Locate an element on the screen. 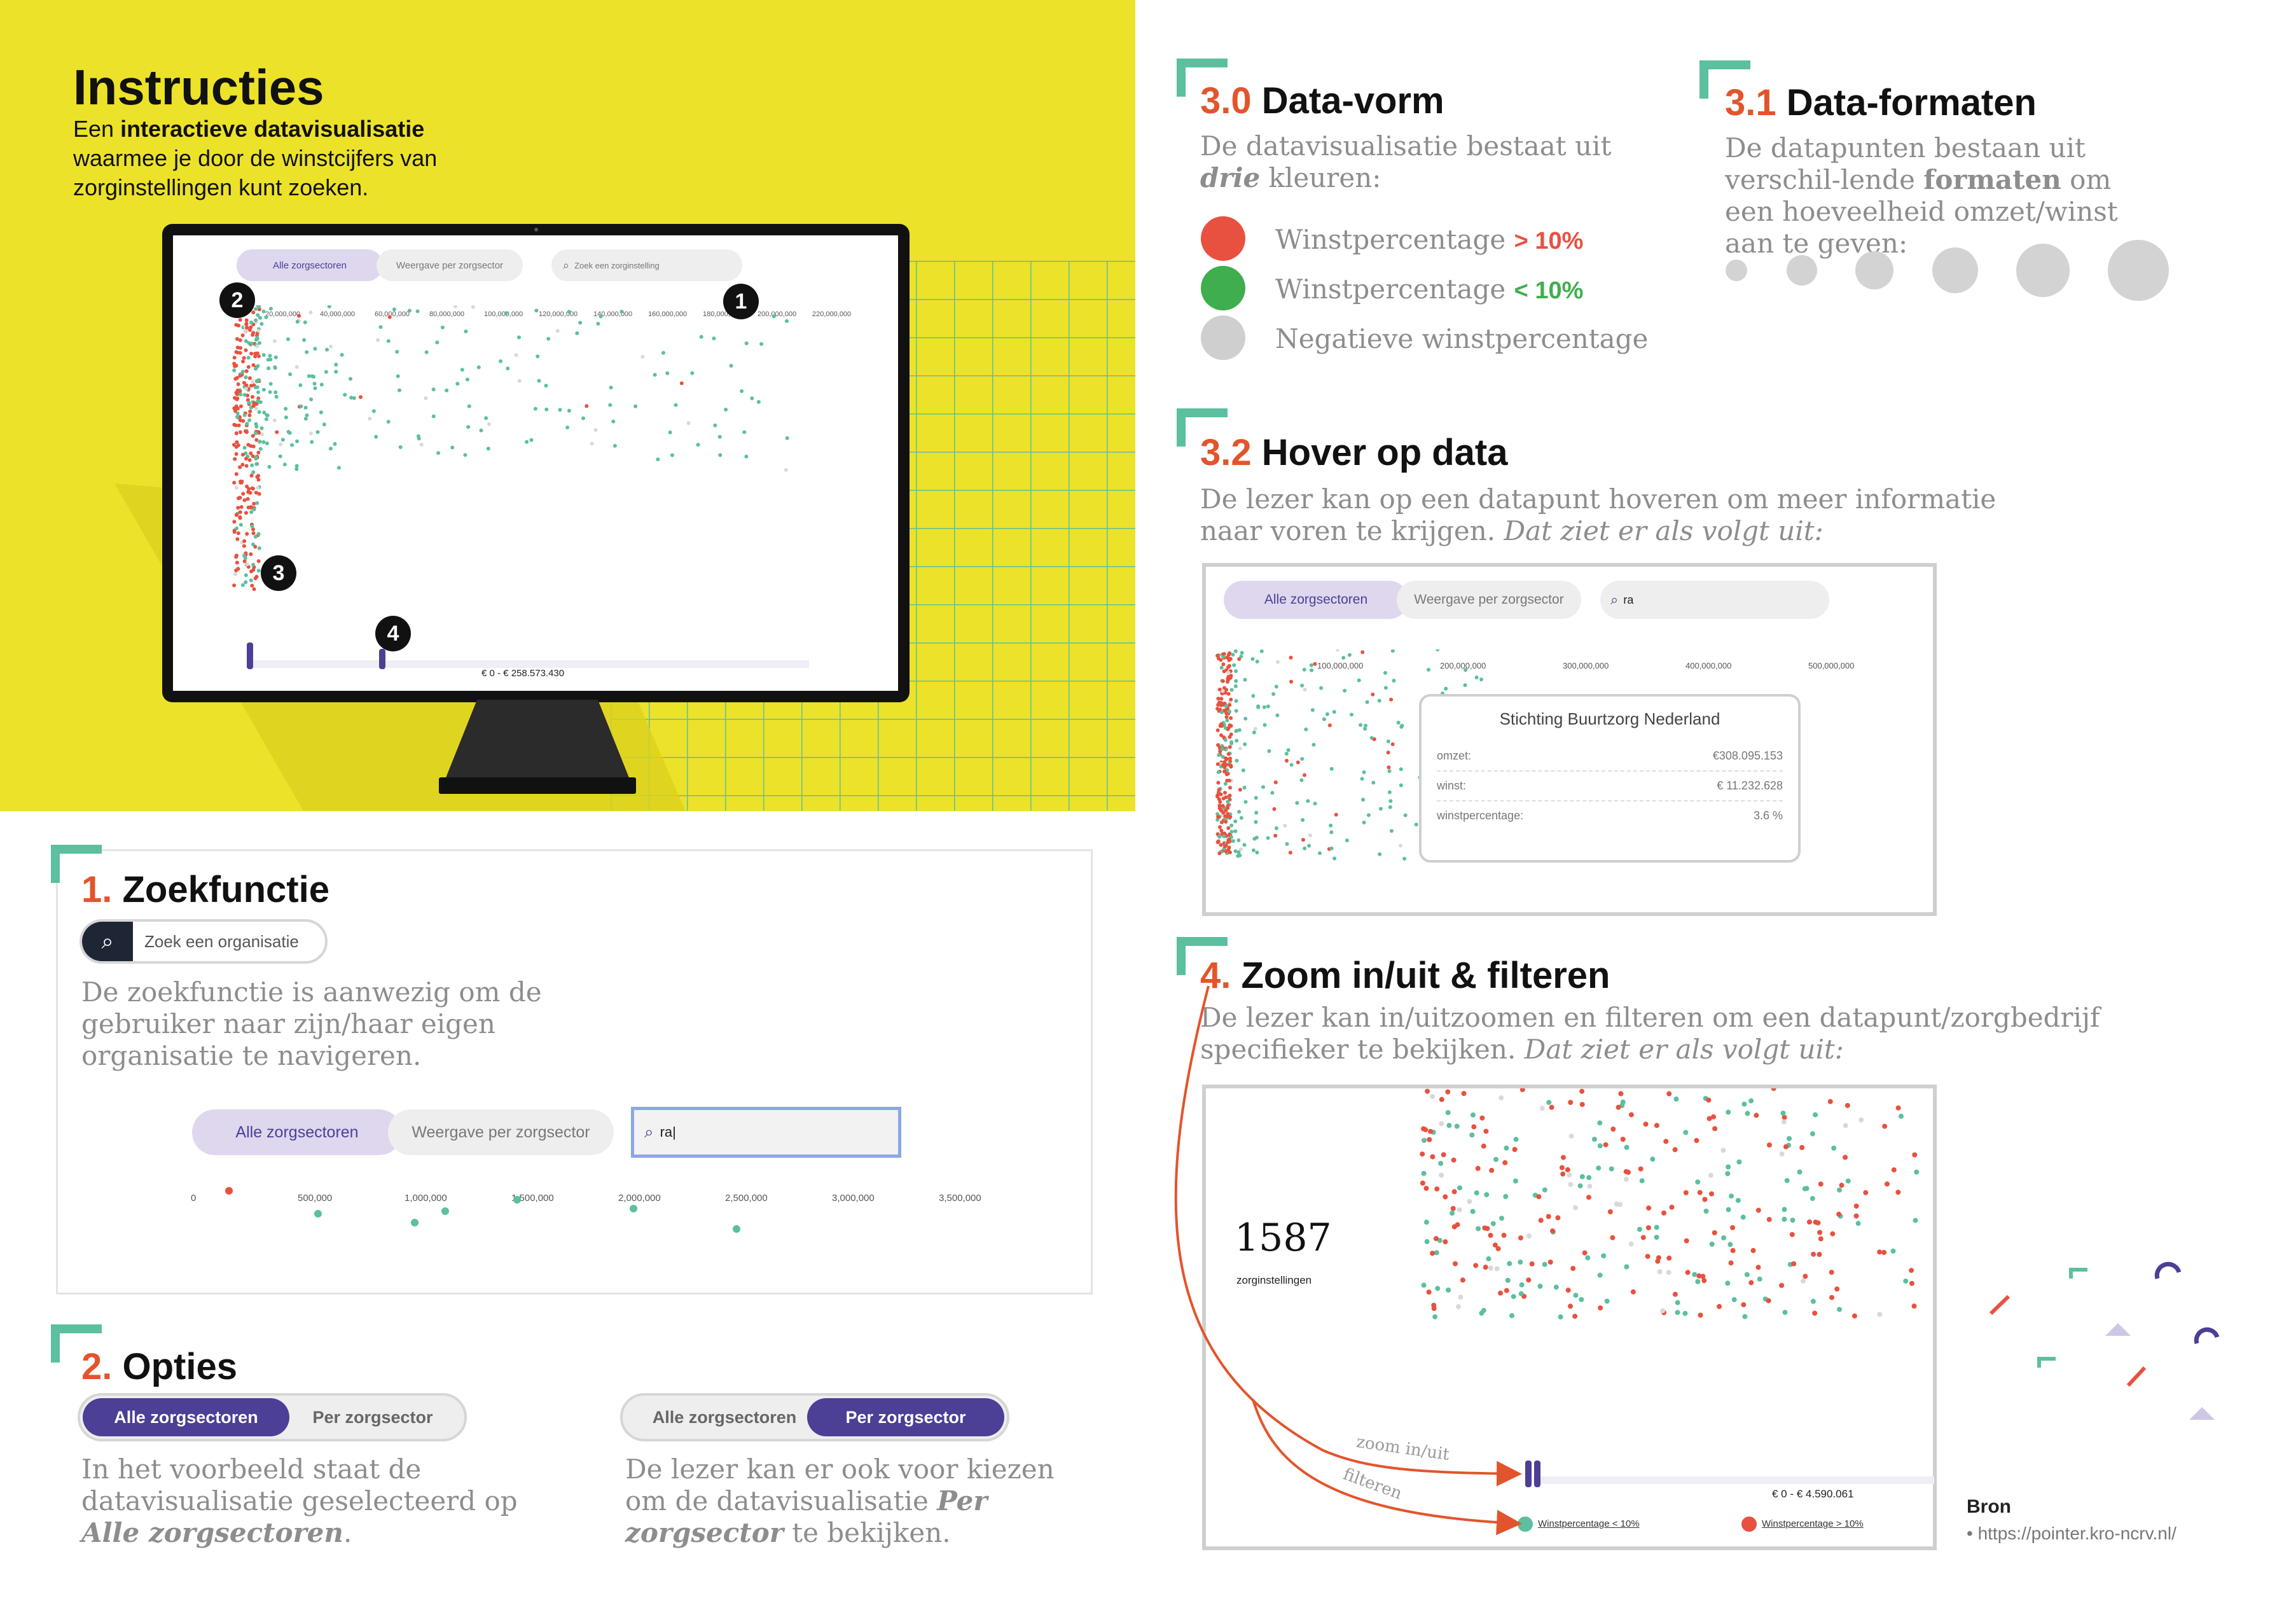 This screenshot has height=1624, width=2277. zoom-slider-handle-right is located at coordinates (382, 659).